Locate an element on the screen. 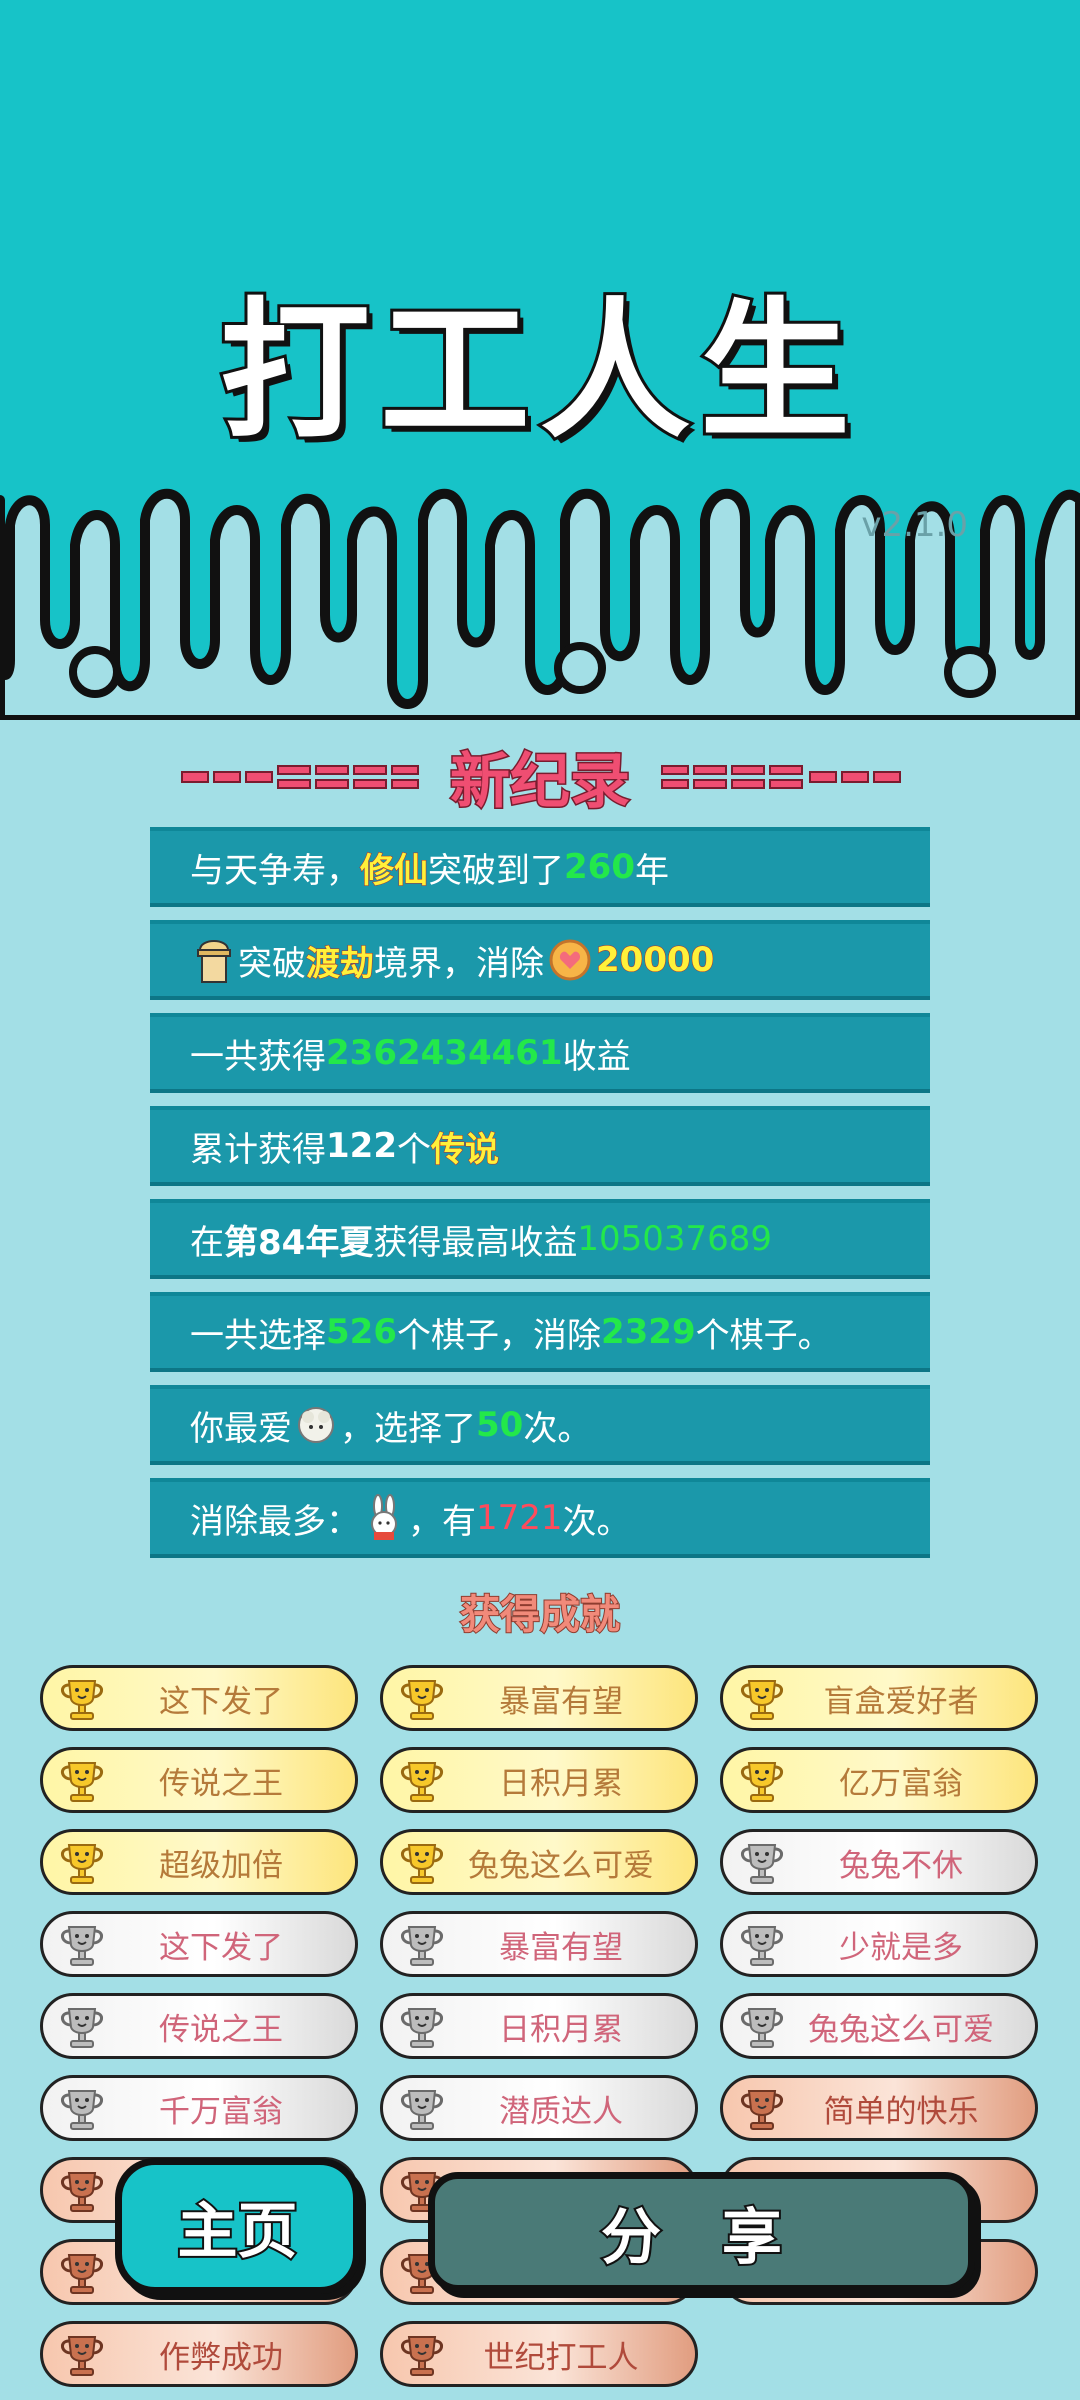  record-text: 累计获得 is located at coordinates (258, 1149).